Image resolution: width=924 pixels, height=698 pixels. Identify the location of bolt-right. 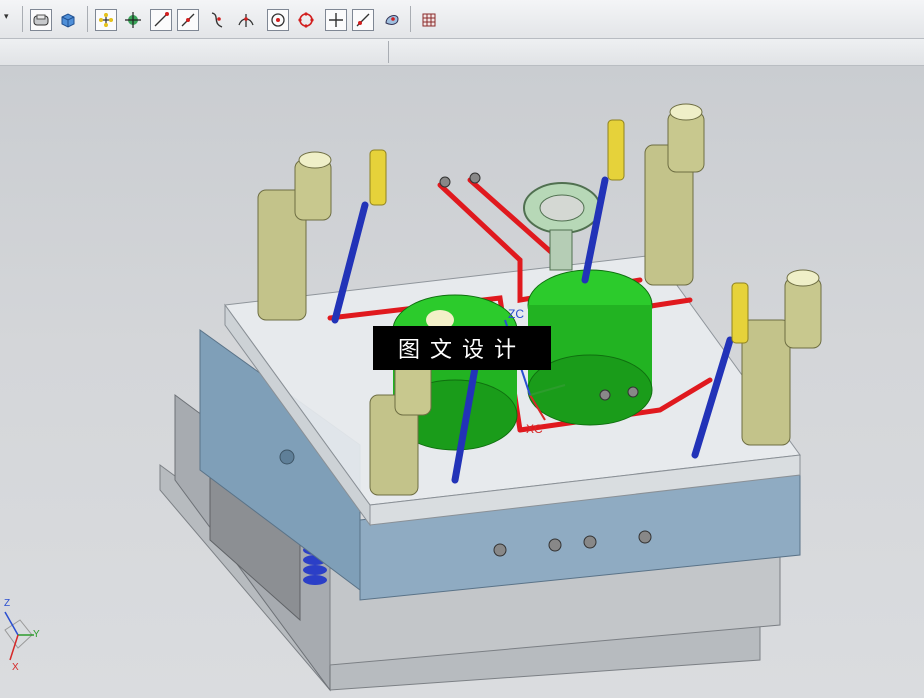
(616, 150).